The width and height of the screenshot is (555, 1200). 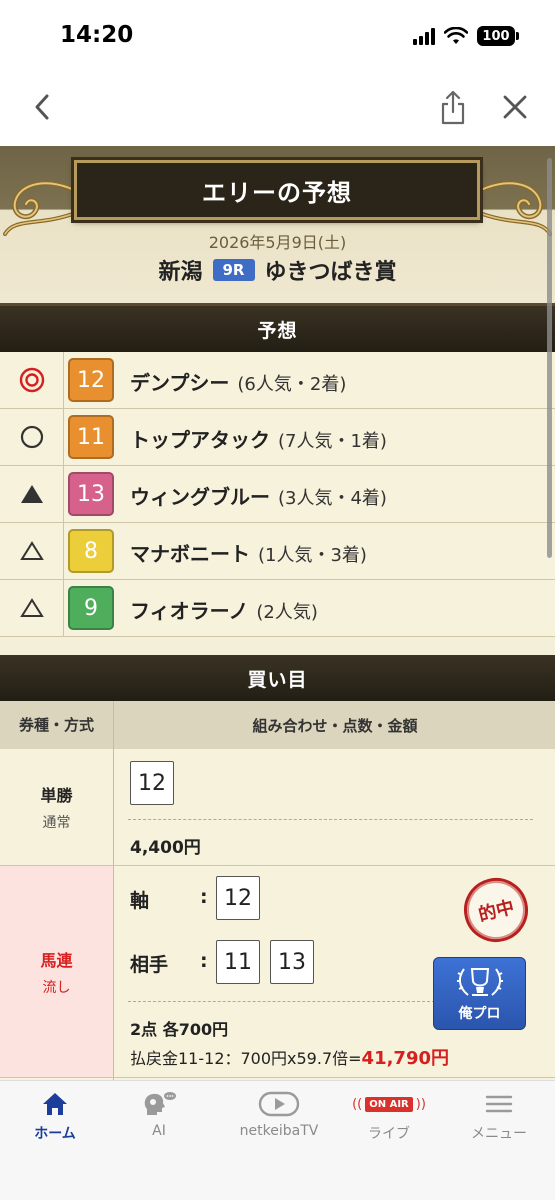 What do you see at coordinates (160, 1103) in the screenshot?
I see `ai-head-icon` at bounding box center [160, 1103].